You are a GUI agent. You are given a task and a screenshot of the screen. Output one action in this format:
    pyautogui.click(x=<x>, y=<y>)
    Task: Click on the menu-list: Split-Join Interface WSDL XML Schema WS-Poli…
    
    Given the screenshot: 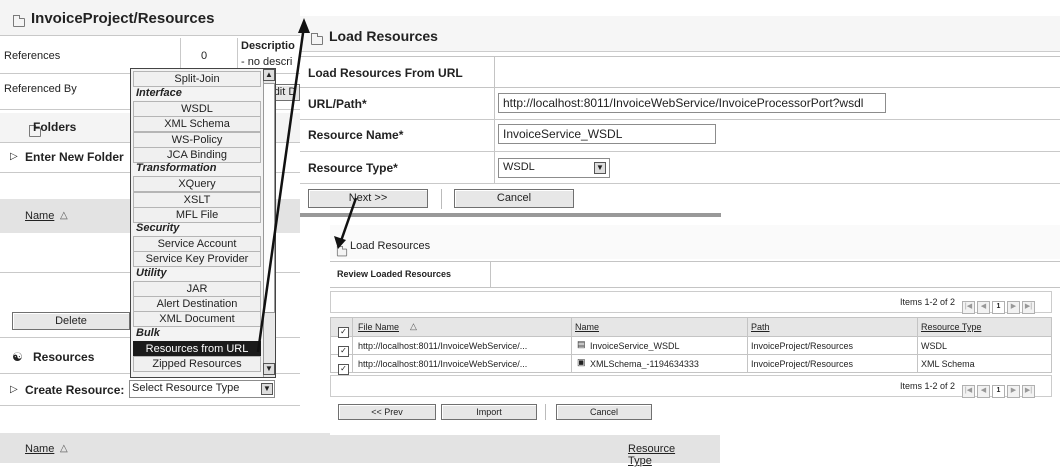 What is the action you would take?
    pyautogui.click(x=197, y=223)
    